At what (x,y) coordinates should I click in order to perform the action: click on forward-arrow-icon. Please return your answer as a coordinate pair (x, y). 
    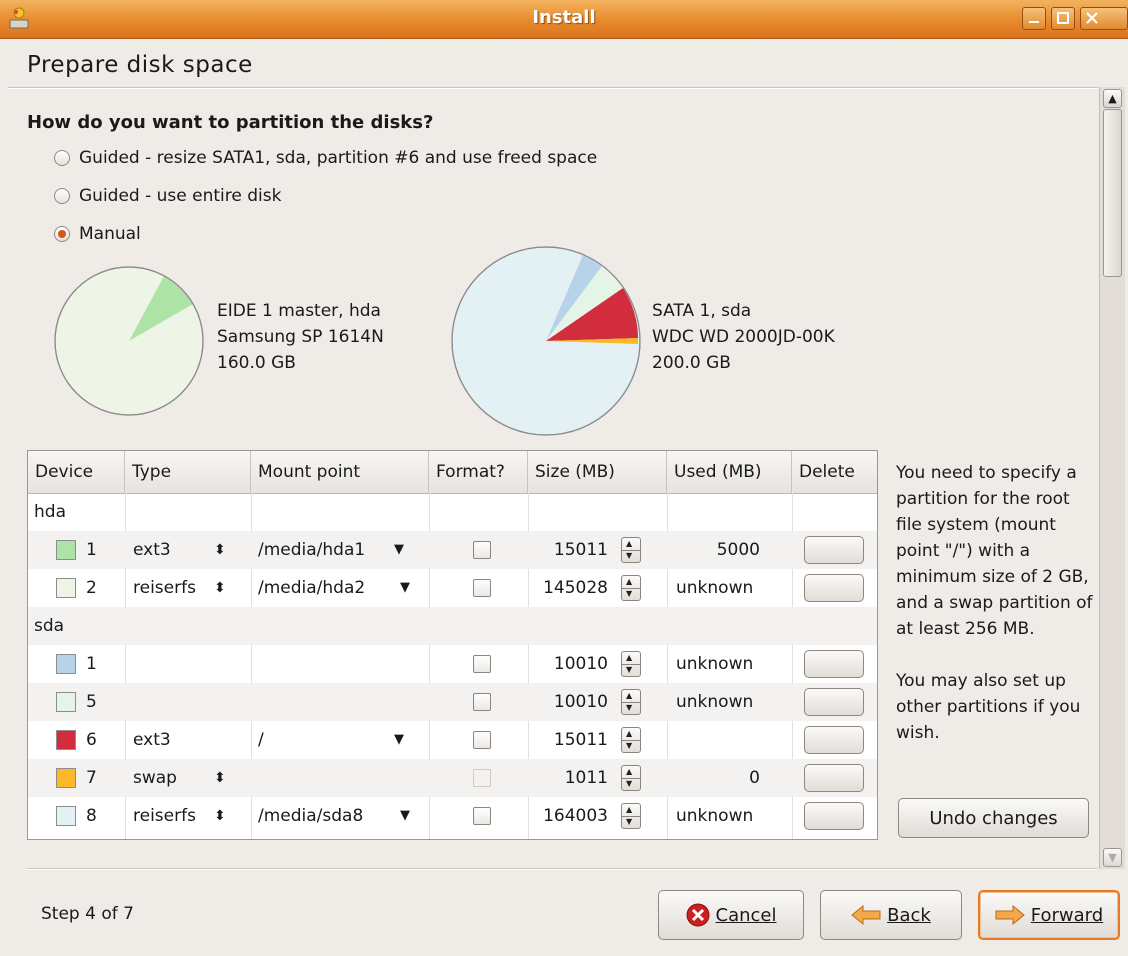
    Looking at the image, I should click on (1010, 915).